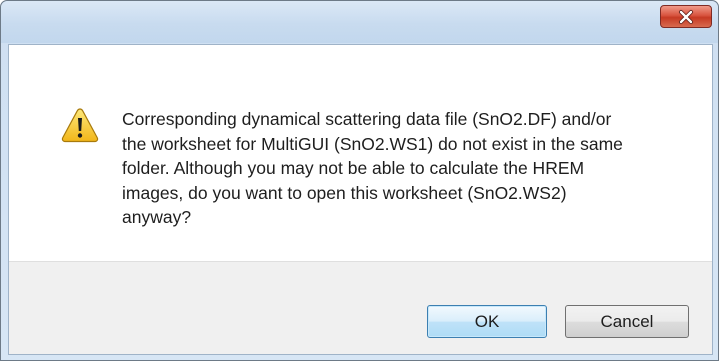 The height and width of the screenshot is (363, 721). I want to click on close-icon, so click(686, 16).